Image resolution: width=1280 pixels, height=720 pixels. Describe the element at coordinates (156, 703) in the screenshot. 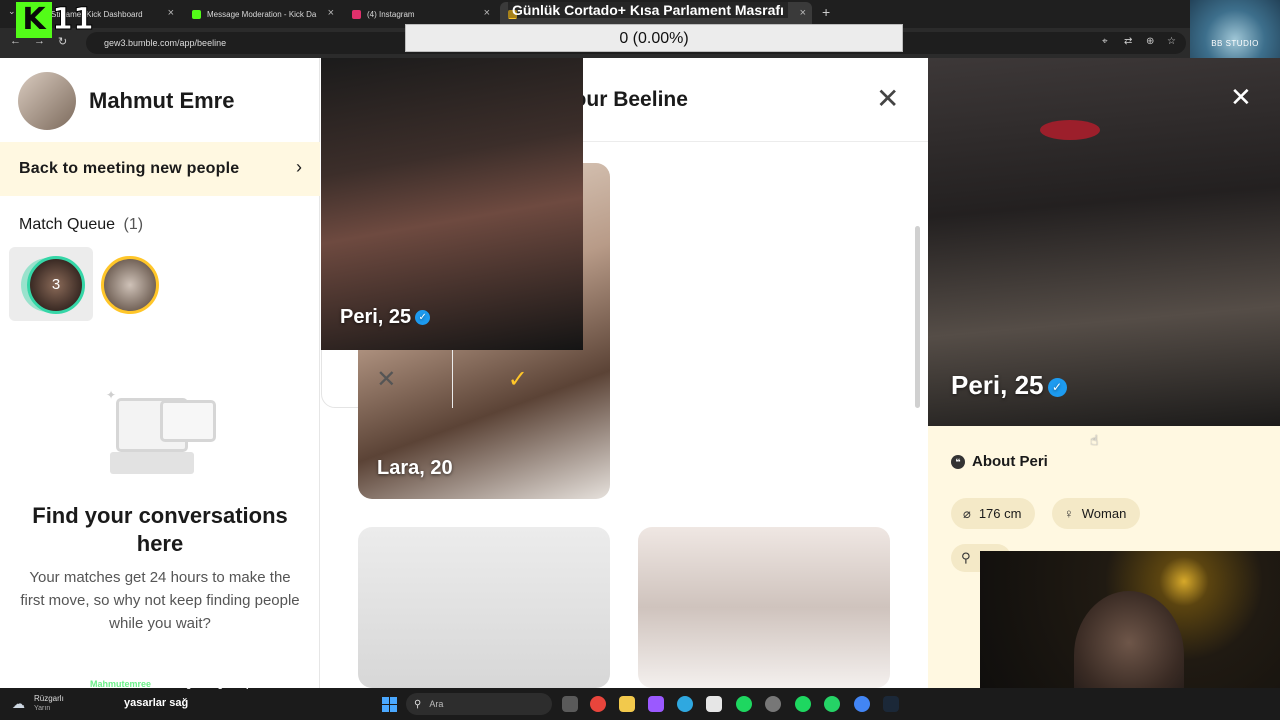

I see `stream-chat-line-2: yasarlar sağ` at that location.